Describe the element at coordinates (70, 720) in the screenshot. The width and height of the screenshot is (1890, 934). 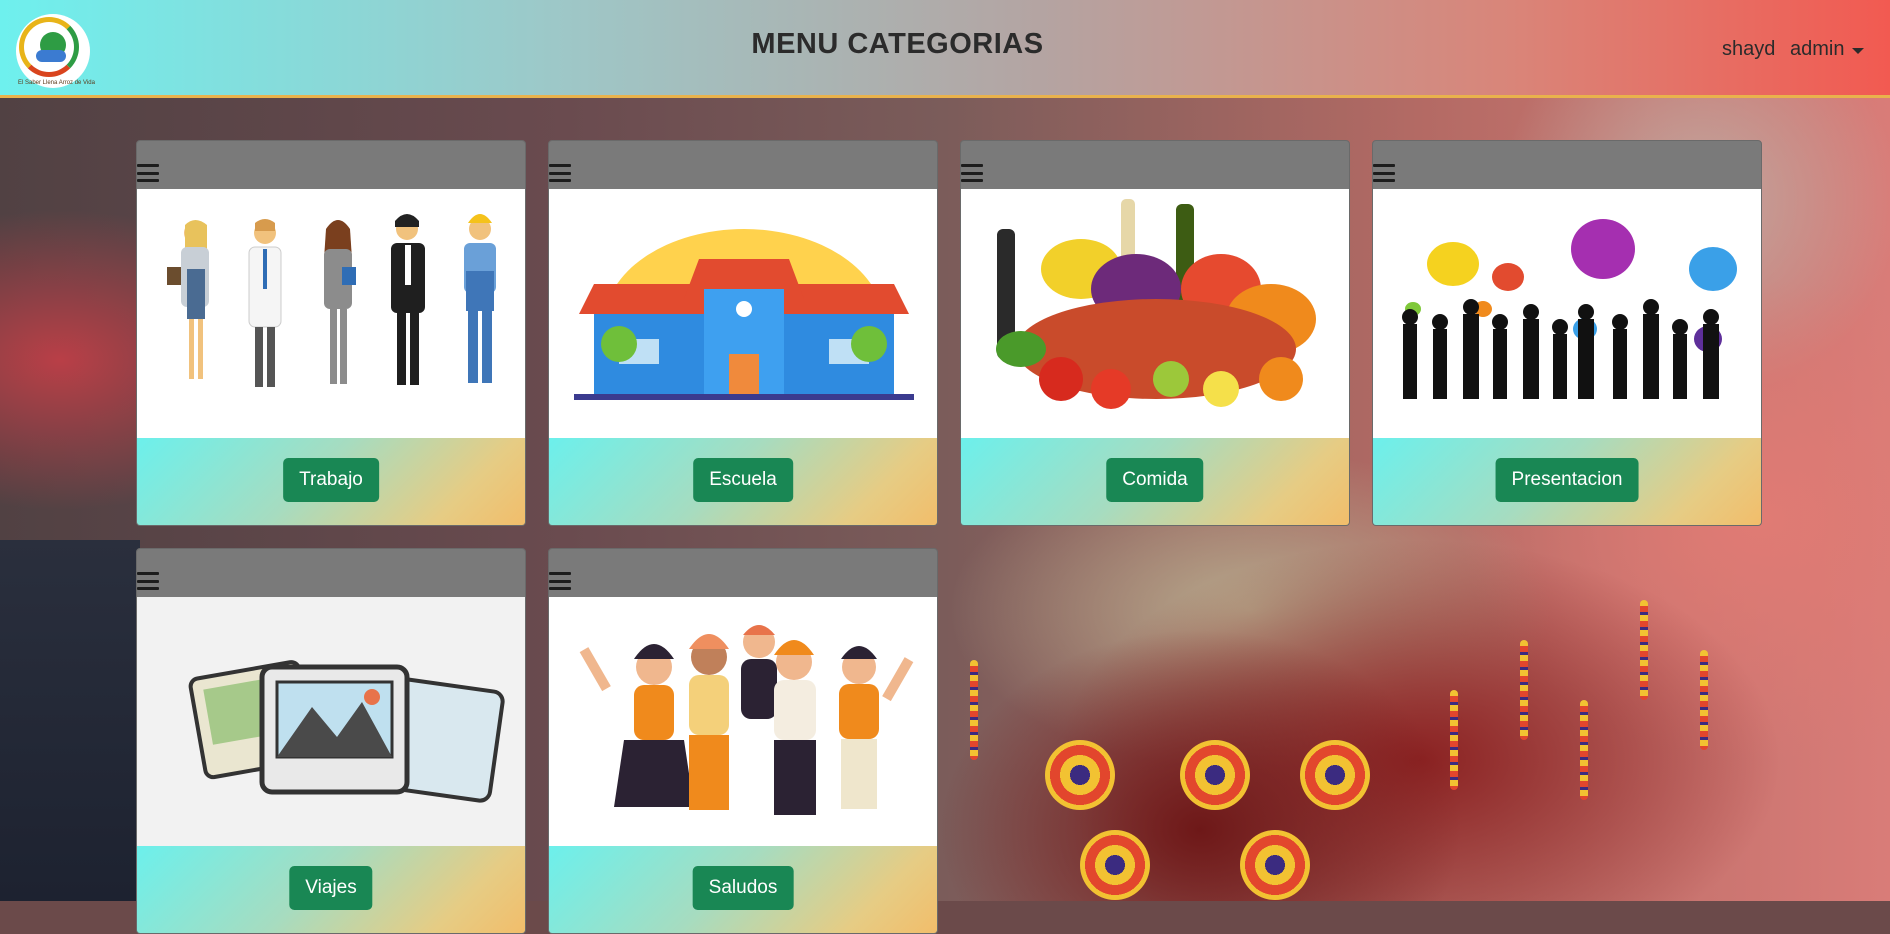
I see `background-shadow` at that location.